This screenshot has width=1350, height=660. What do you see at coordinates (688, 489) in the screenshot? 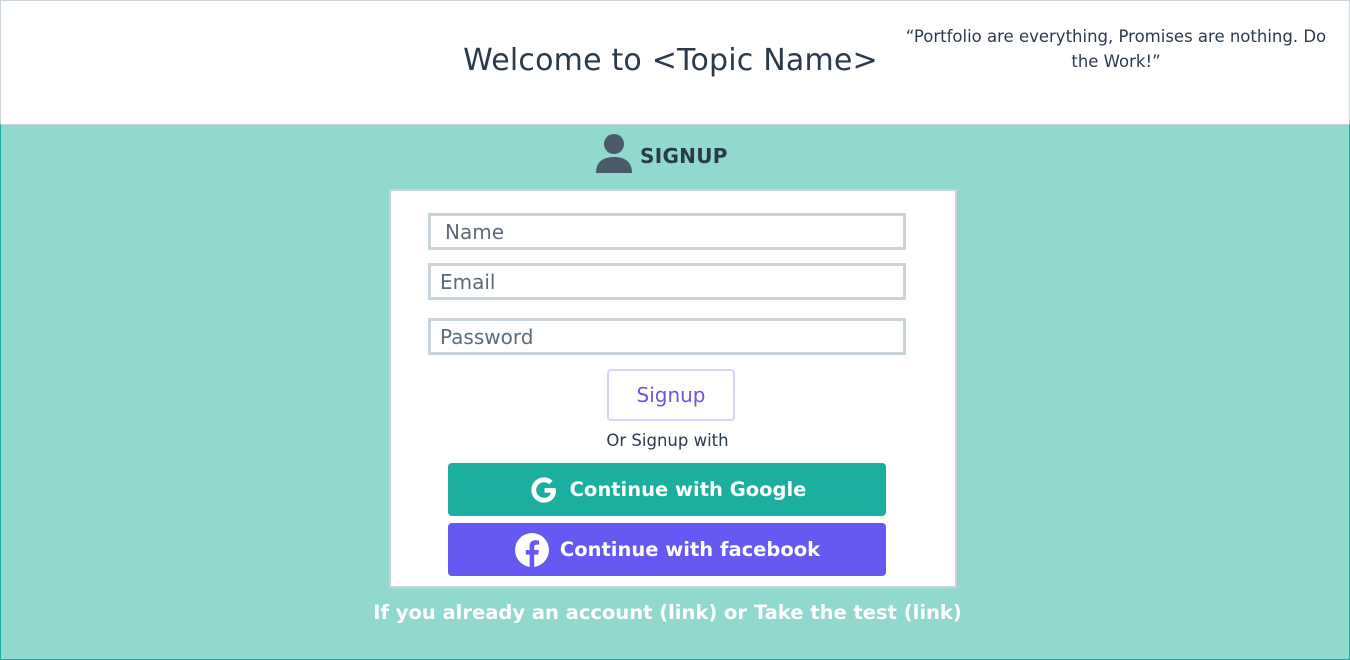
I see `google-button-label: Continue with Google` at bounding box center [688, 489].